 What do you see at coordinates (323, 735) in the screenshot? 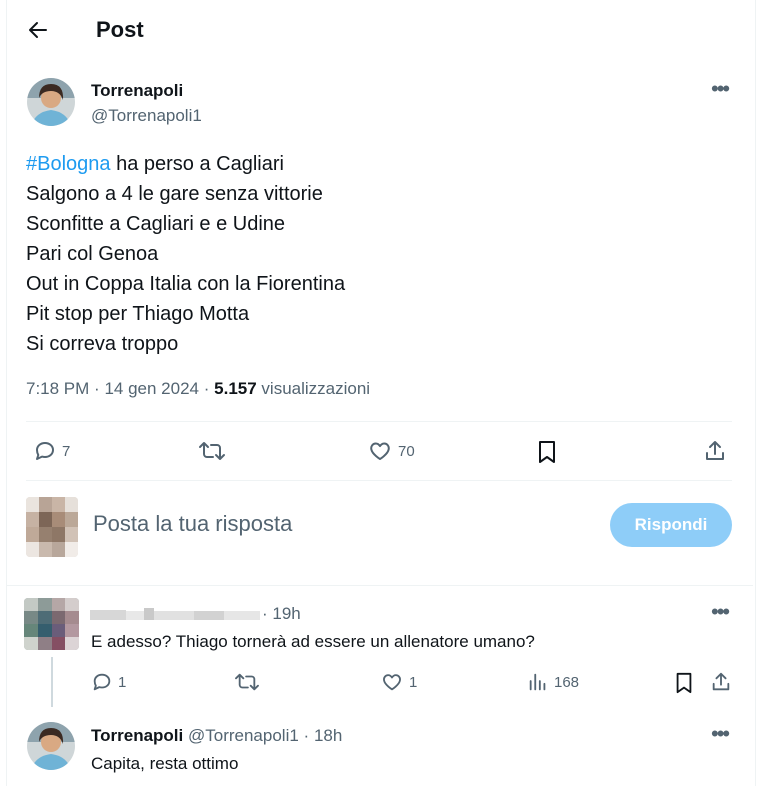
I see `reply-time: · 18h` at bounding box center [323, 735].